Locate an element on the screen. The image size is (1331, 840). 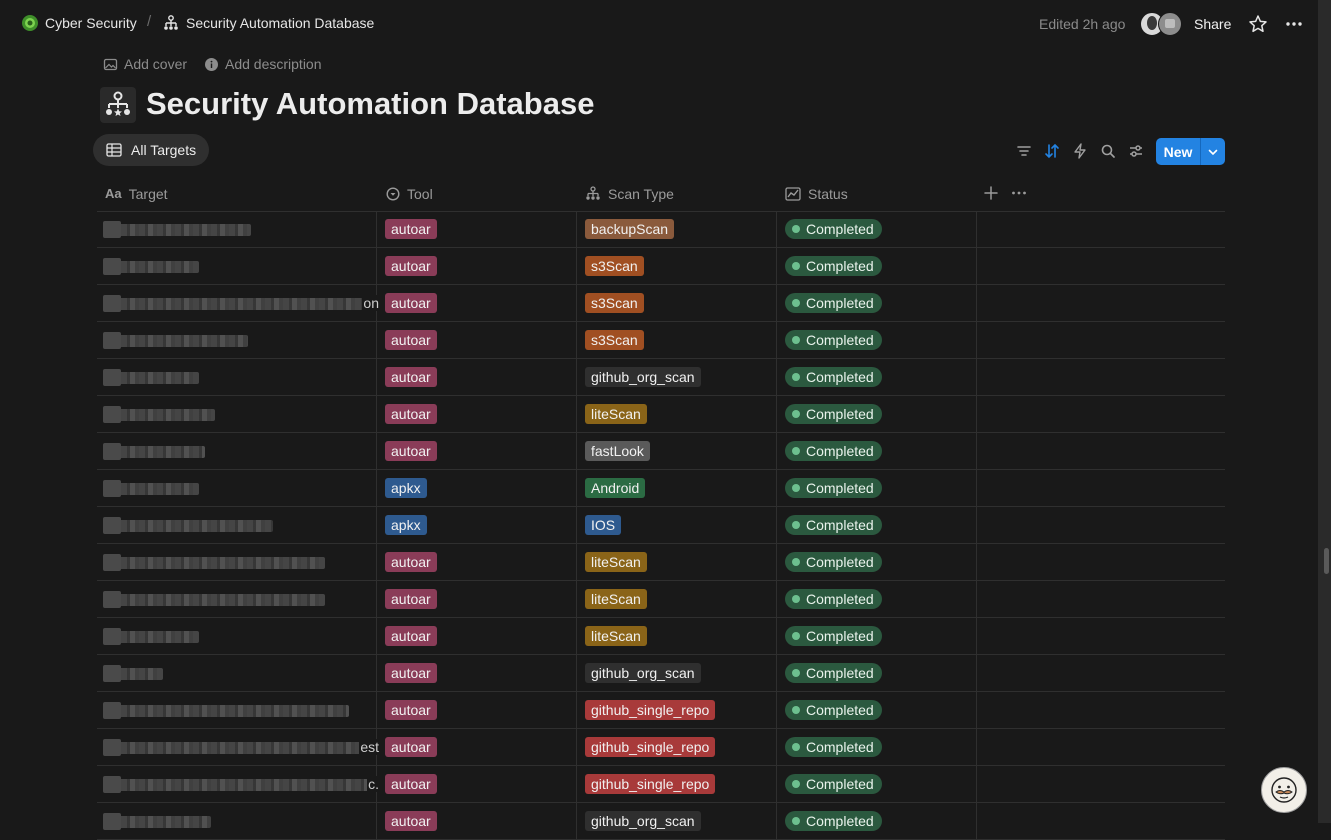
table-row: autoar github_single_repo Completed is located at coordinates (661, 710).